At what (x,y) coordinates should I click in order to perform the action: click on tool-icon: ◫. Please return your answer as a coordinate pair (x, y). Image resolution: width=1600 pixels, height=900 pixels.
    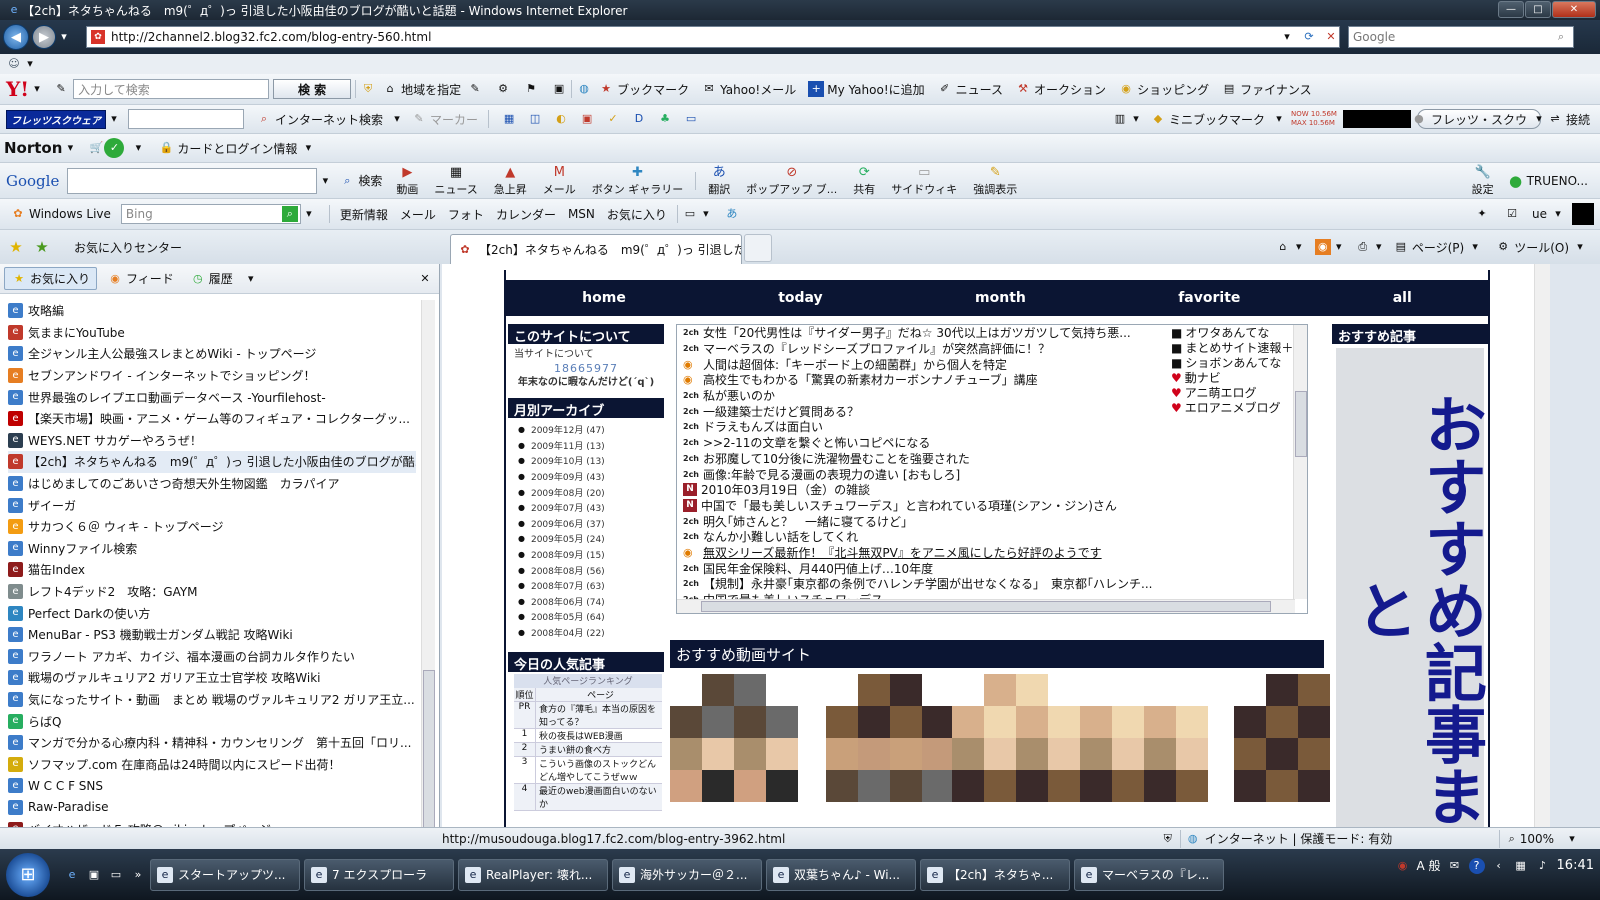
    Looking at the image, I should click on (535, 119).